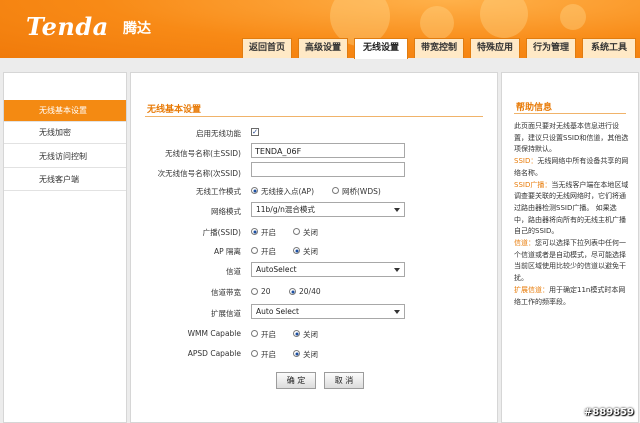 The image size is (640, 423). Describe the element at coordinates (534, 108) in the screenshot. I see `help-title: 帮助信息` at that location.